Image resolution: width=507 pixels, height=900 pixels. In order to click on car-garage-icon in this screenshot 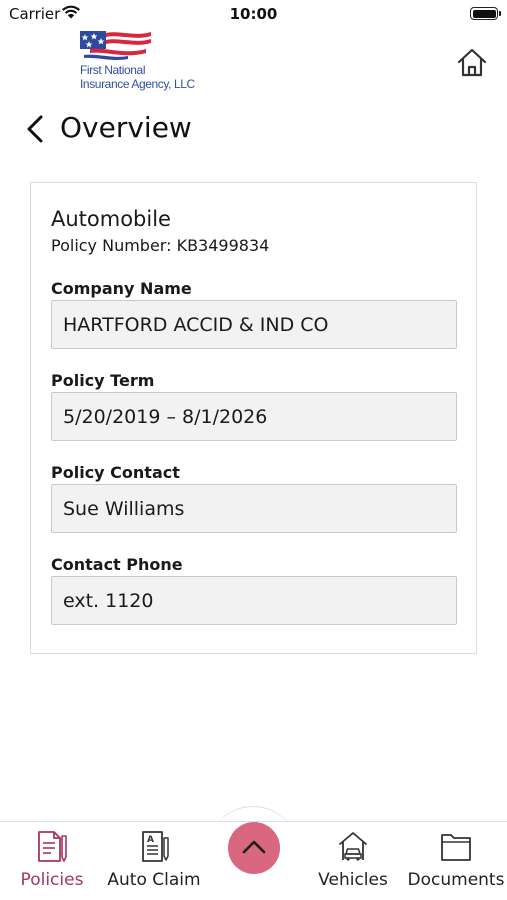, I will do `click(353, 846)`.